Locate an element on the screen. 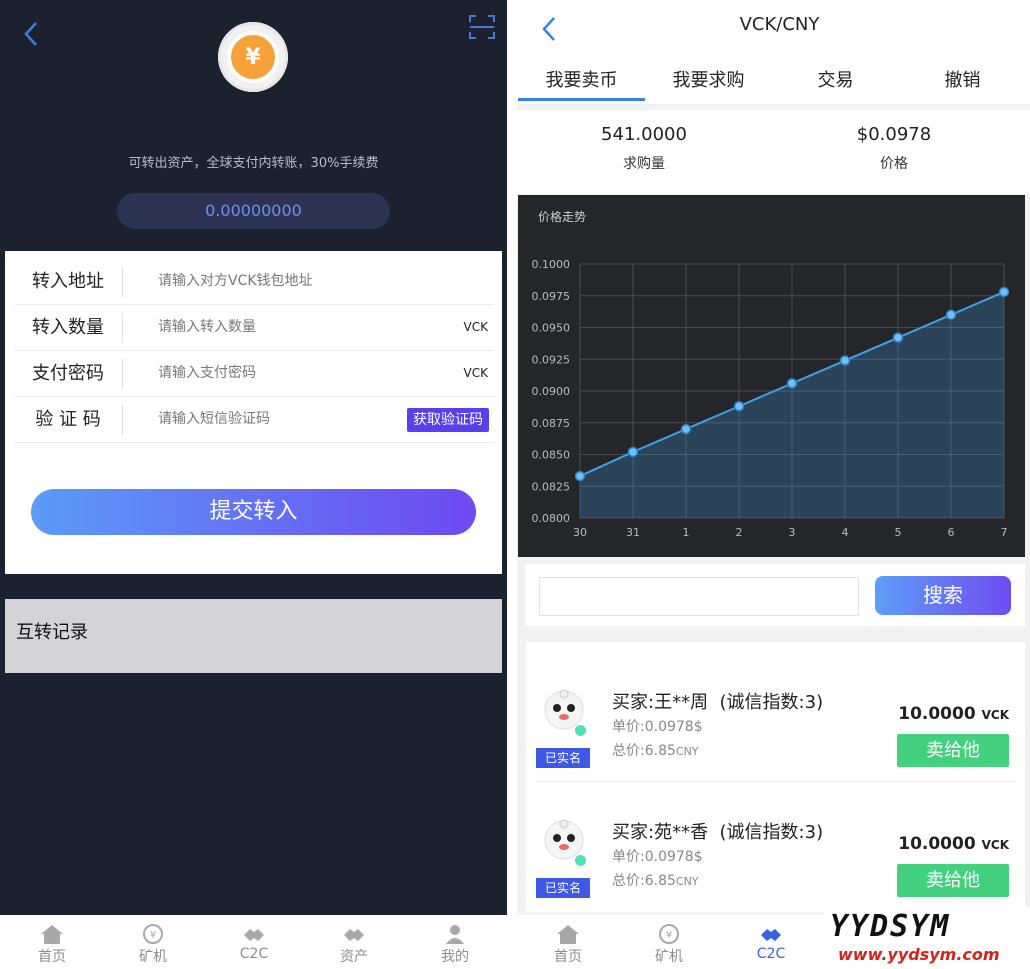 The image size is (1030, 969). tab-cancel: 撤销 is located at coordinates (962, 79).